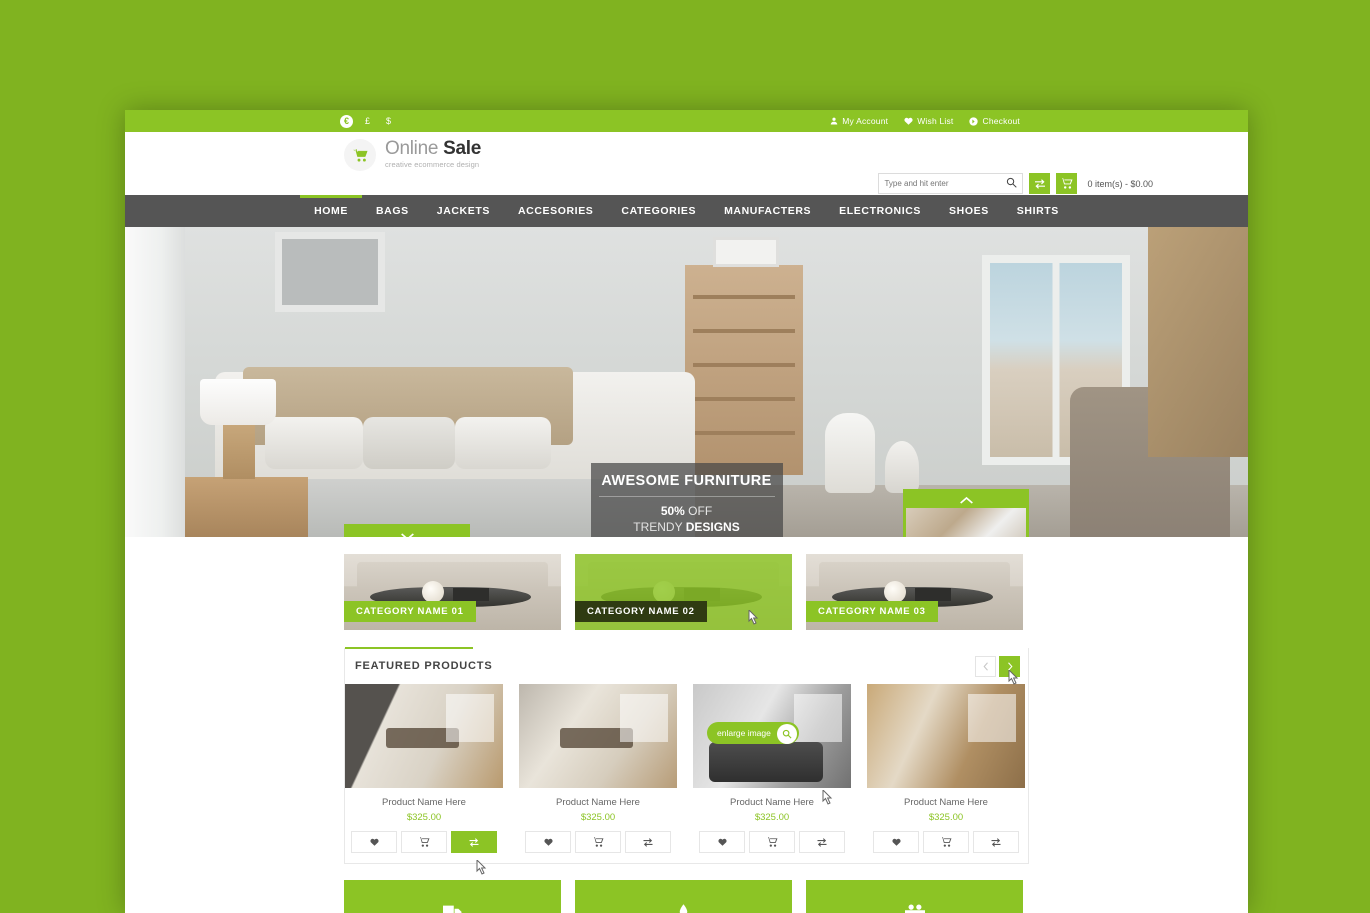  What do you see at coordinates (388, 121) in the screenshot?
I see `currency-option-dollar: $` at bounding box center [388, 121].